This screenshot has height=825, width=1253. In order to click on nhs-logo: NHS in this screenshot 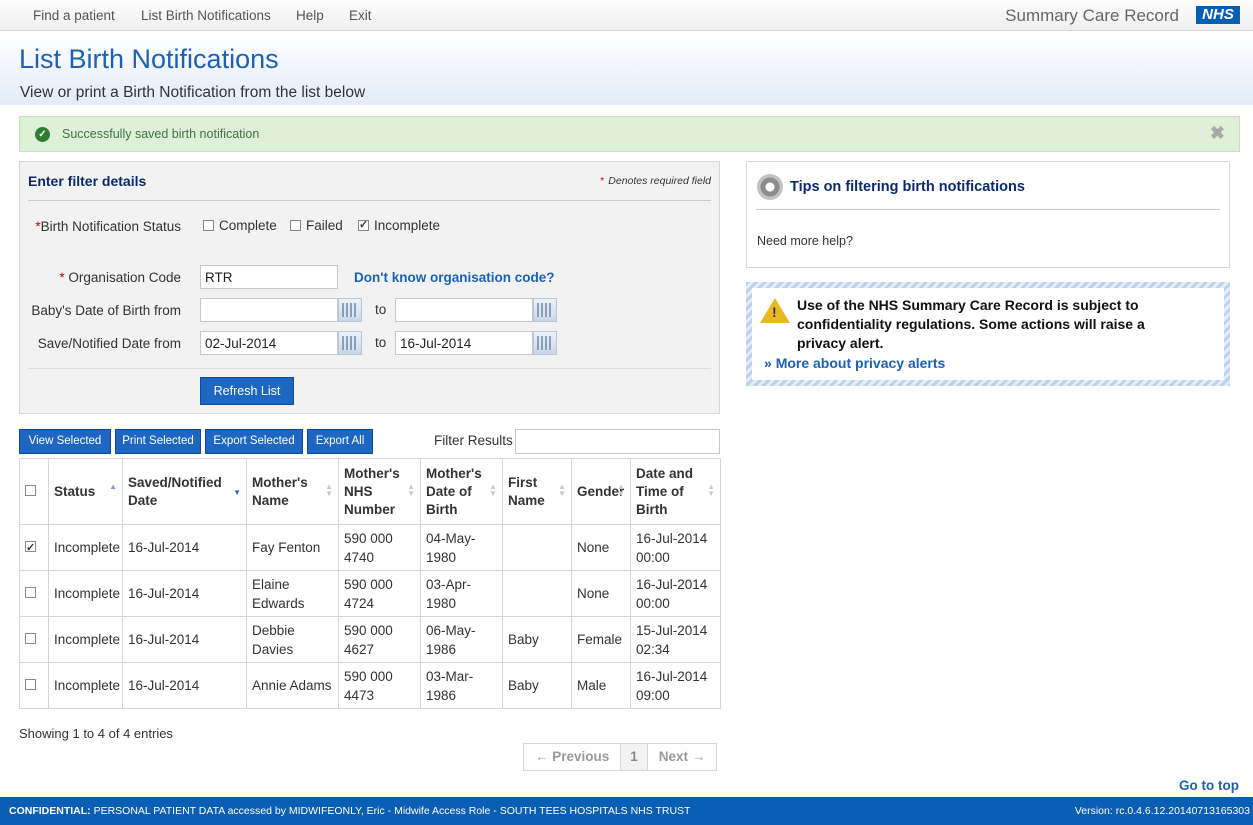, I will do `click(1218, 15)`.